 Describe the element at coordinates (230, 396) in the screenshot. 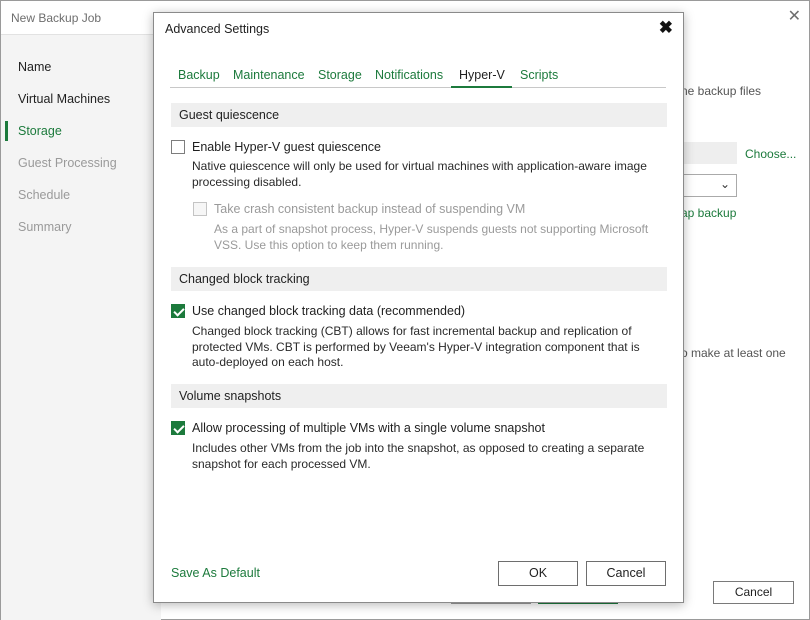

I see `section-title: Volume snapshots` at that location.